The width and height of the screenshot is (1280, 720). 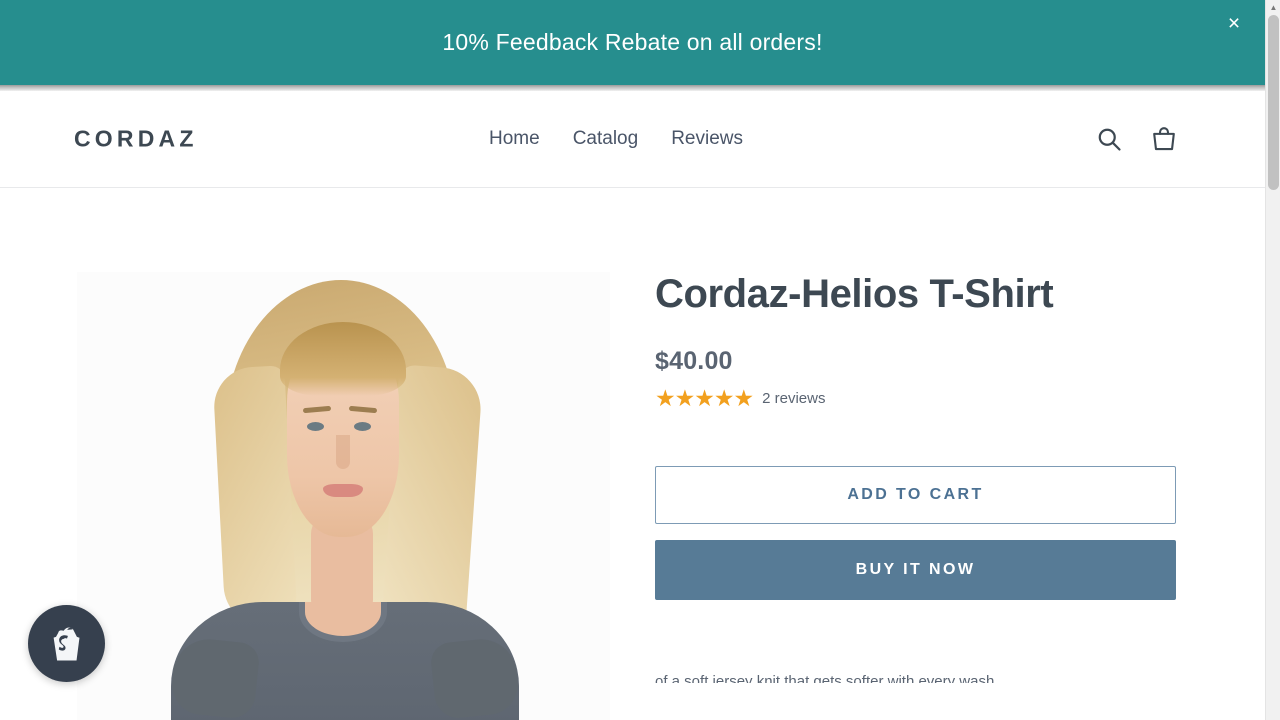 I want to click on nav-item-home: Home, so click(x=514, y=139).